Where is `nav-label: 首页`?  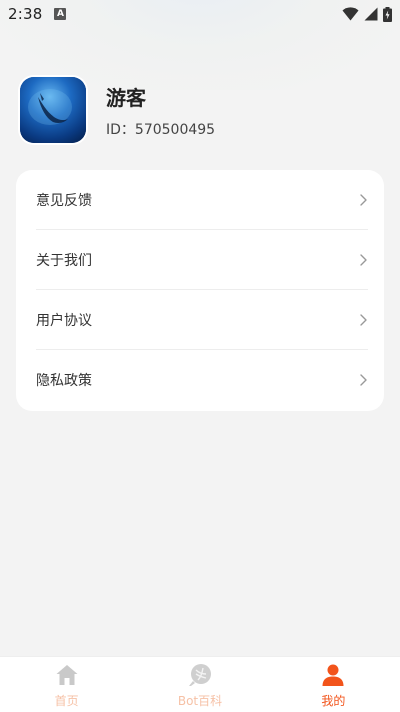
nav-label: 首页 is located at coordinates (66, 701).